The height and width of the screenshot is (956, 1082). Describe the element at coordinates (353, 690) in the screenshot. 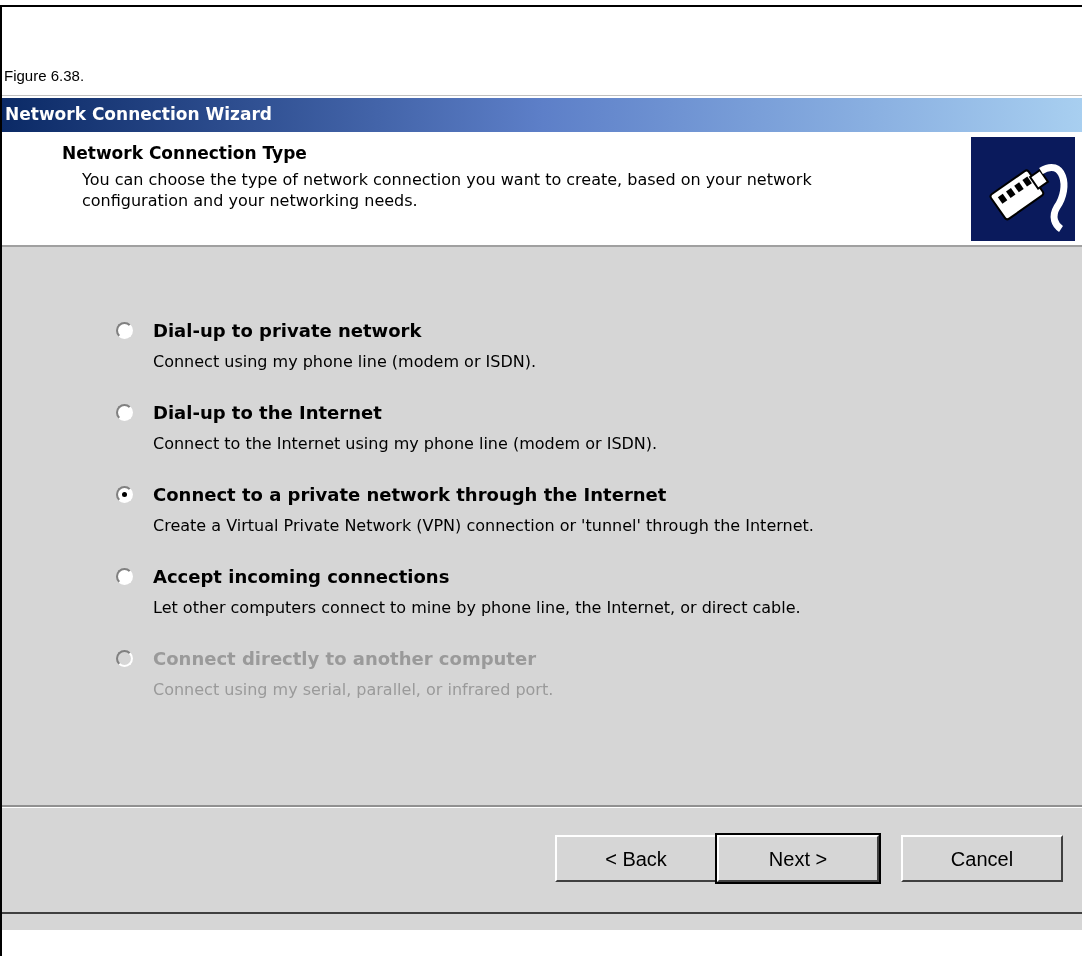

I see `option-description: Connect using my serial, parallel, or infrared port.` at that location.